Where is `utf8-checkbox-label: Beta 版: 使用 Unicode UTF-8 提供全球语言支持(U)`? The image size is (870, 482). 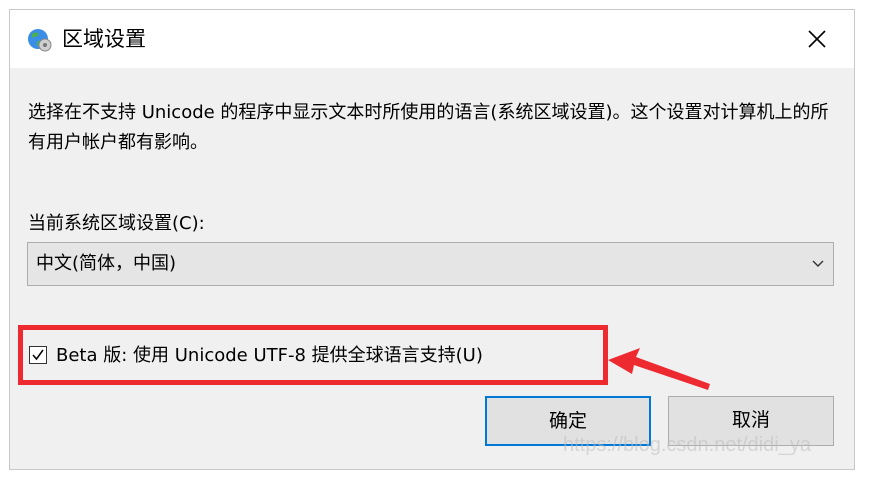 utf8-checkbox-label: Beta 版: 使用 Unicode UTF-8 提供全球语言支持(U) is located at coordinates (269, 355).